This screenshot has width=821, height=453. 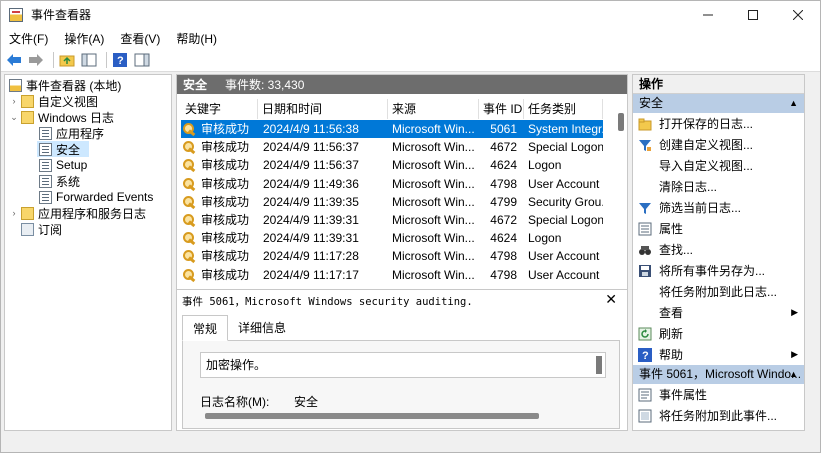 What do you see at coordinates (311, 238) in the screenshot?
I see `cell-datetime: 2024/4/9 11:39:31` at bounding box center [311, 238].